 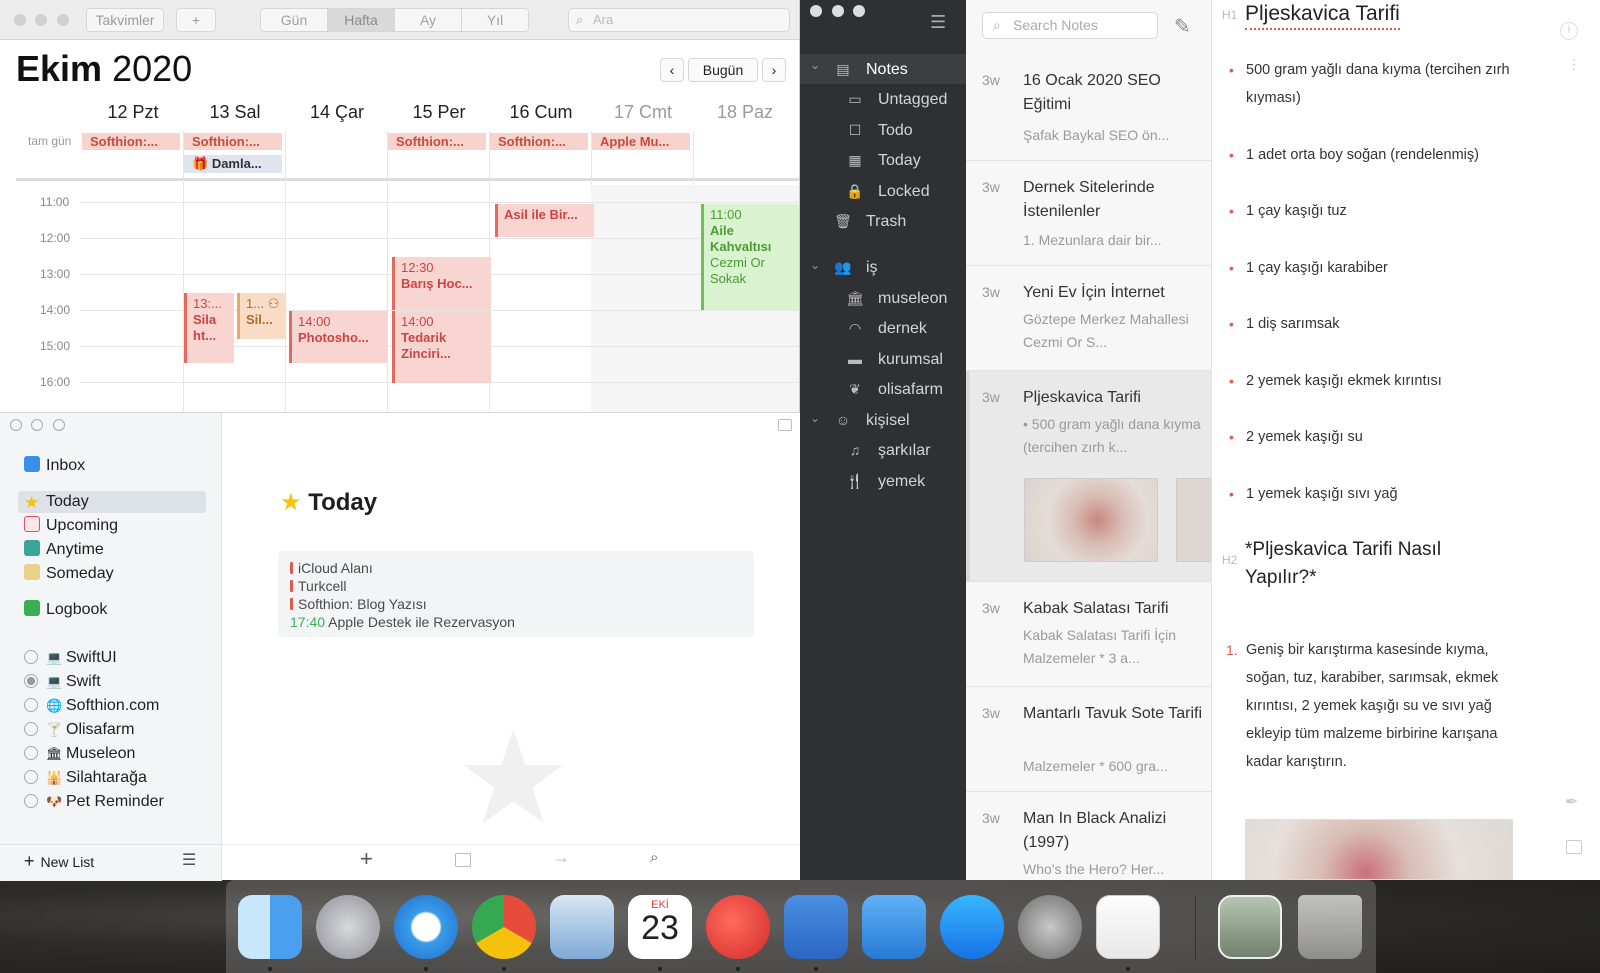 What do you see at coordinates (1574, 847) in the screenshot?
I see `sidebar-toggle-icon` at bounding box center [1574, 847].